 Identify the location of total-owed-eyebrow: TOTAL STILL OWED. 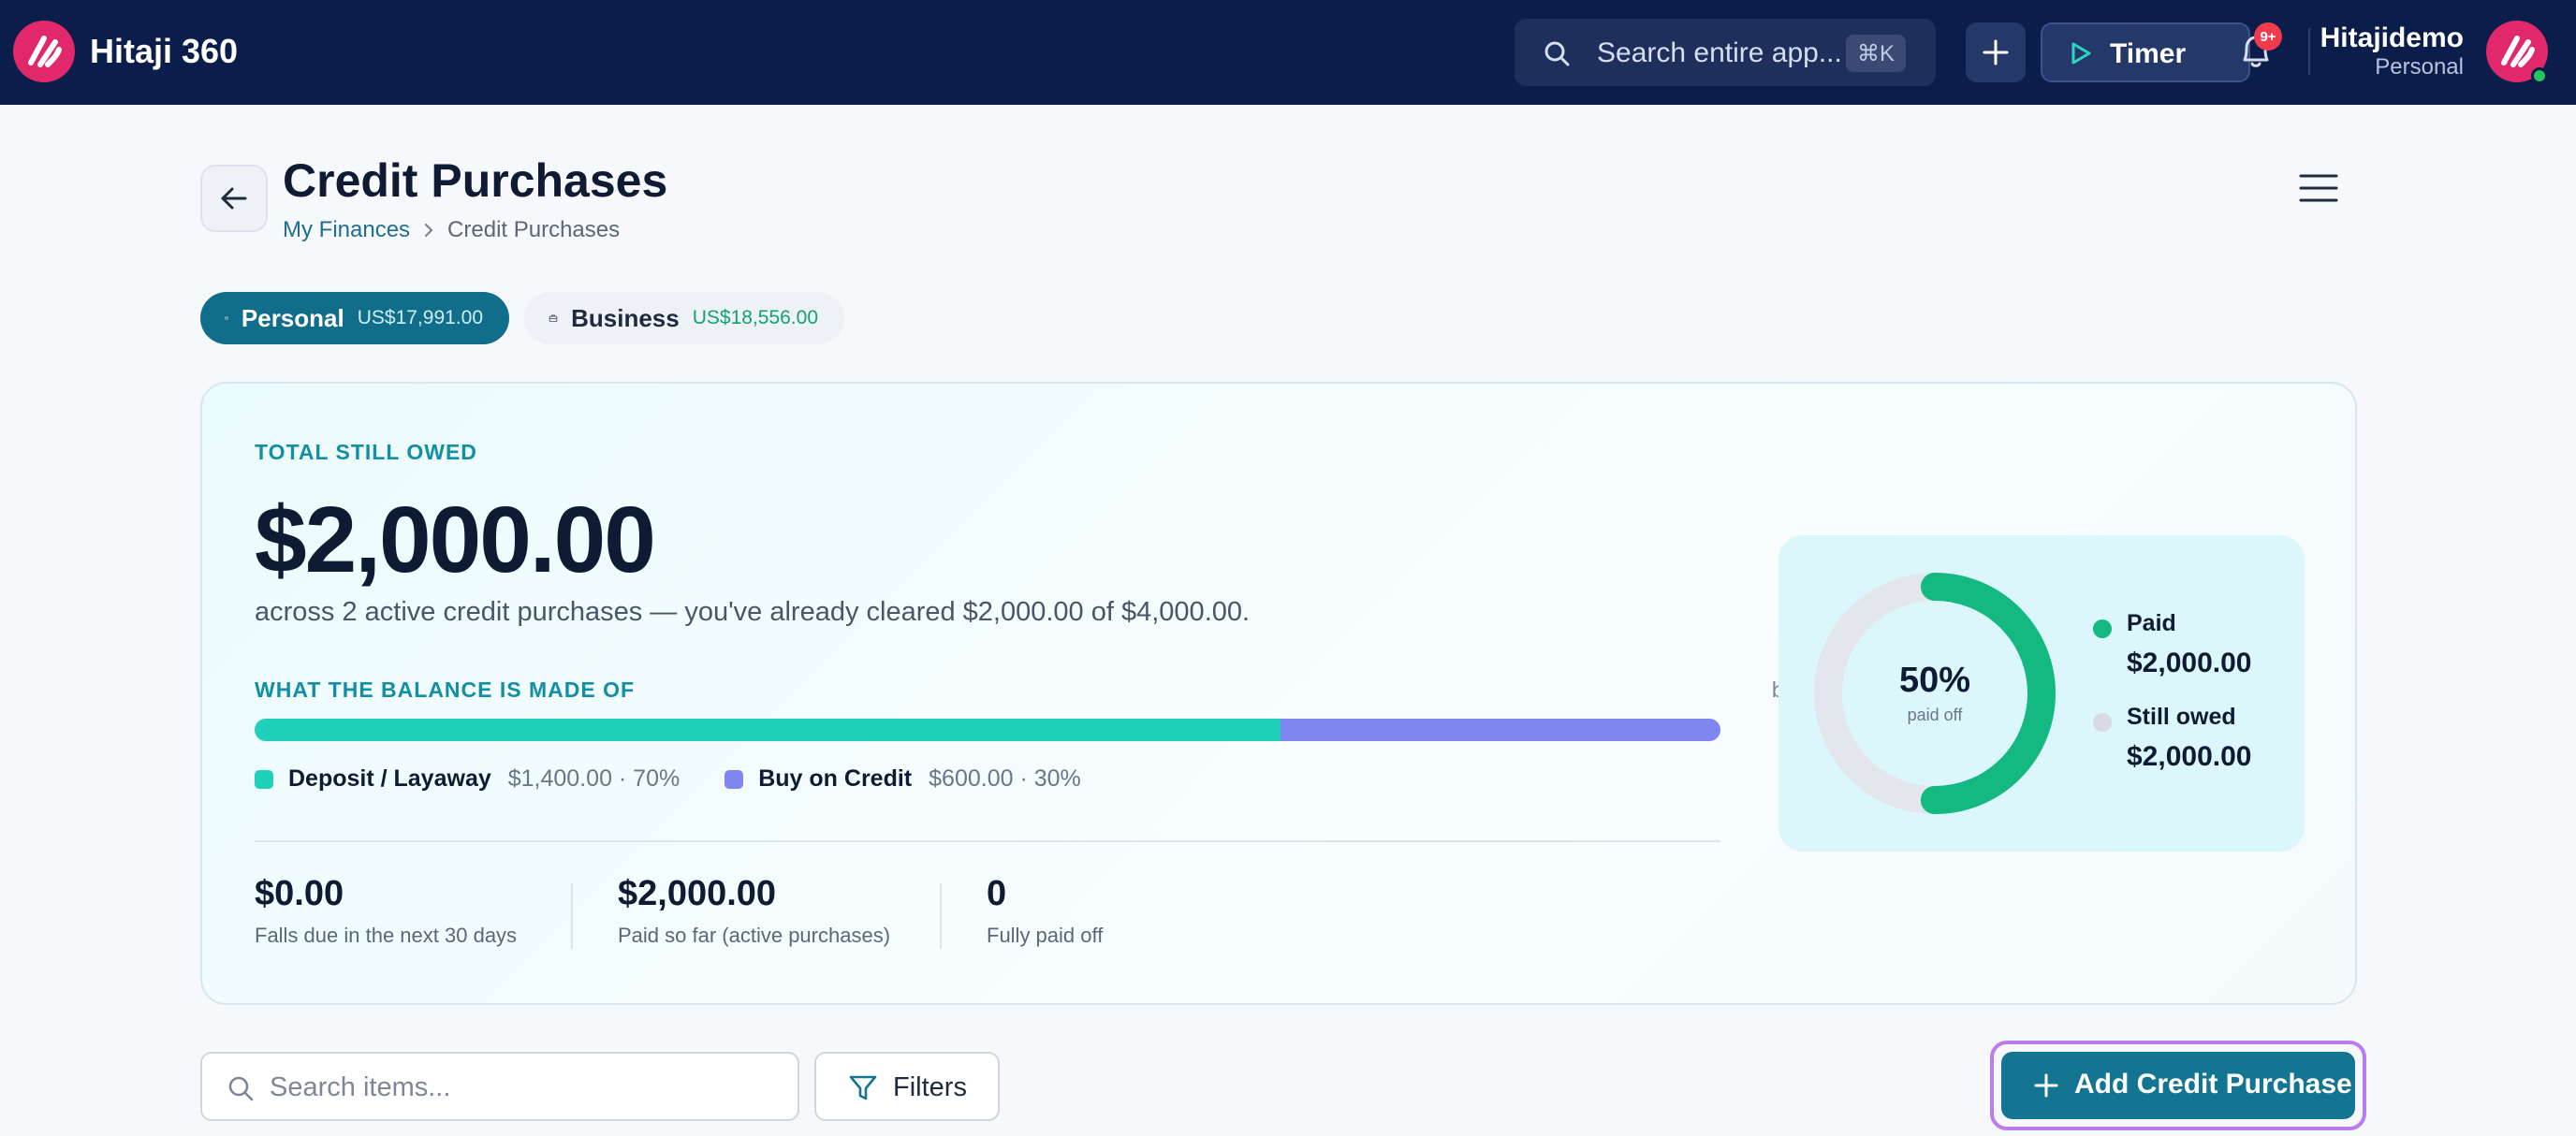
(366, 452).